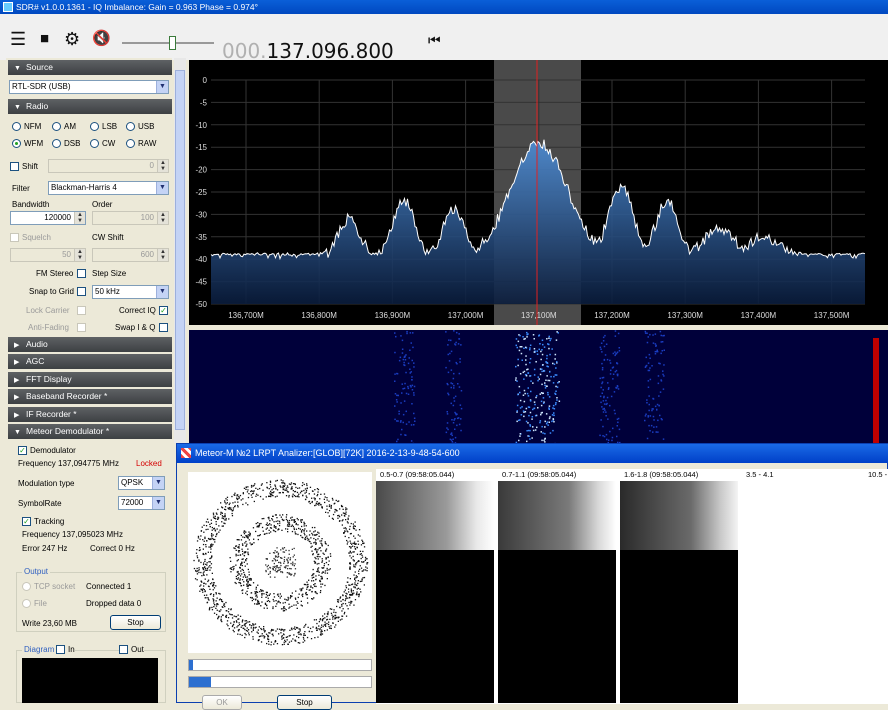 This screenshot has width=888, height=710. Describe the element at coordinates (81, 327) in the screenshot. I see `anti-fading-checkbox` at that location.